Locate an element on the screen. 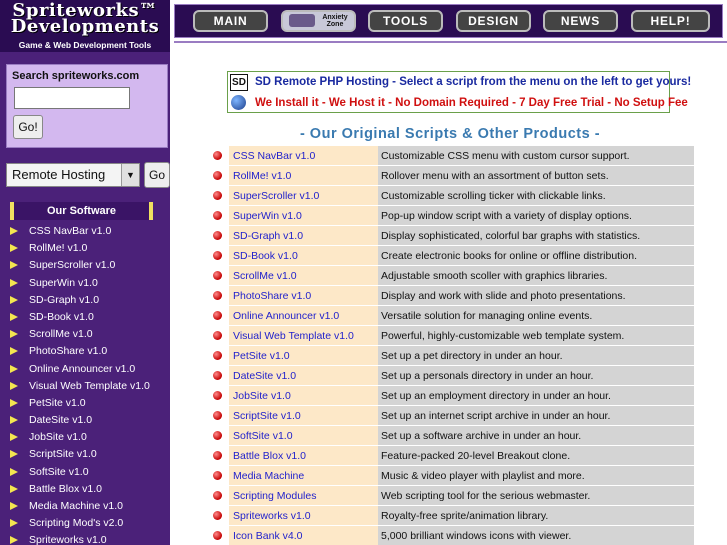  software-list-item: Spriteworks v1.0 is located at coordinates (88, 538).